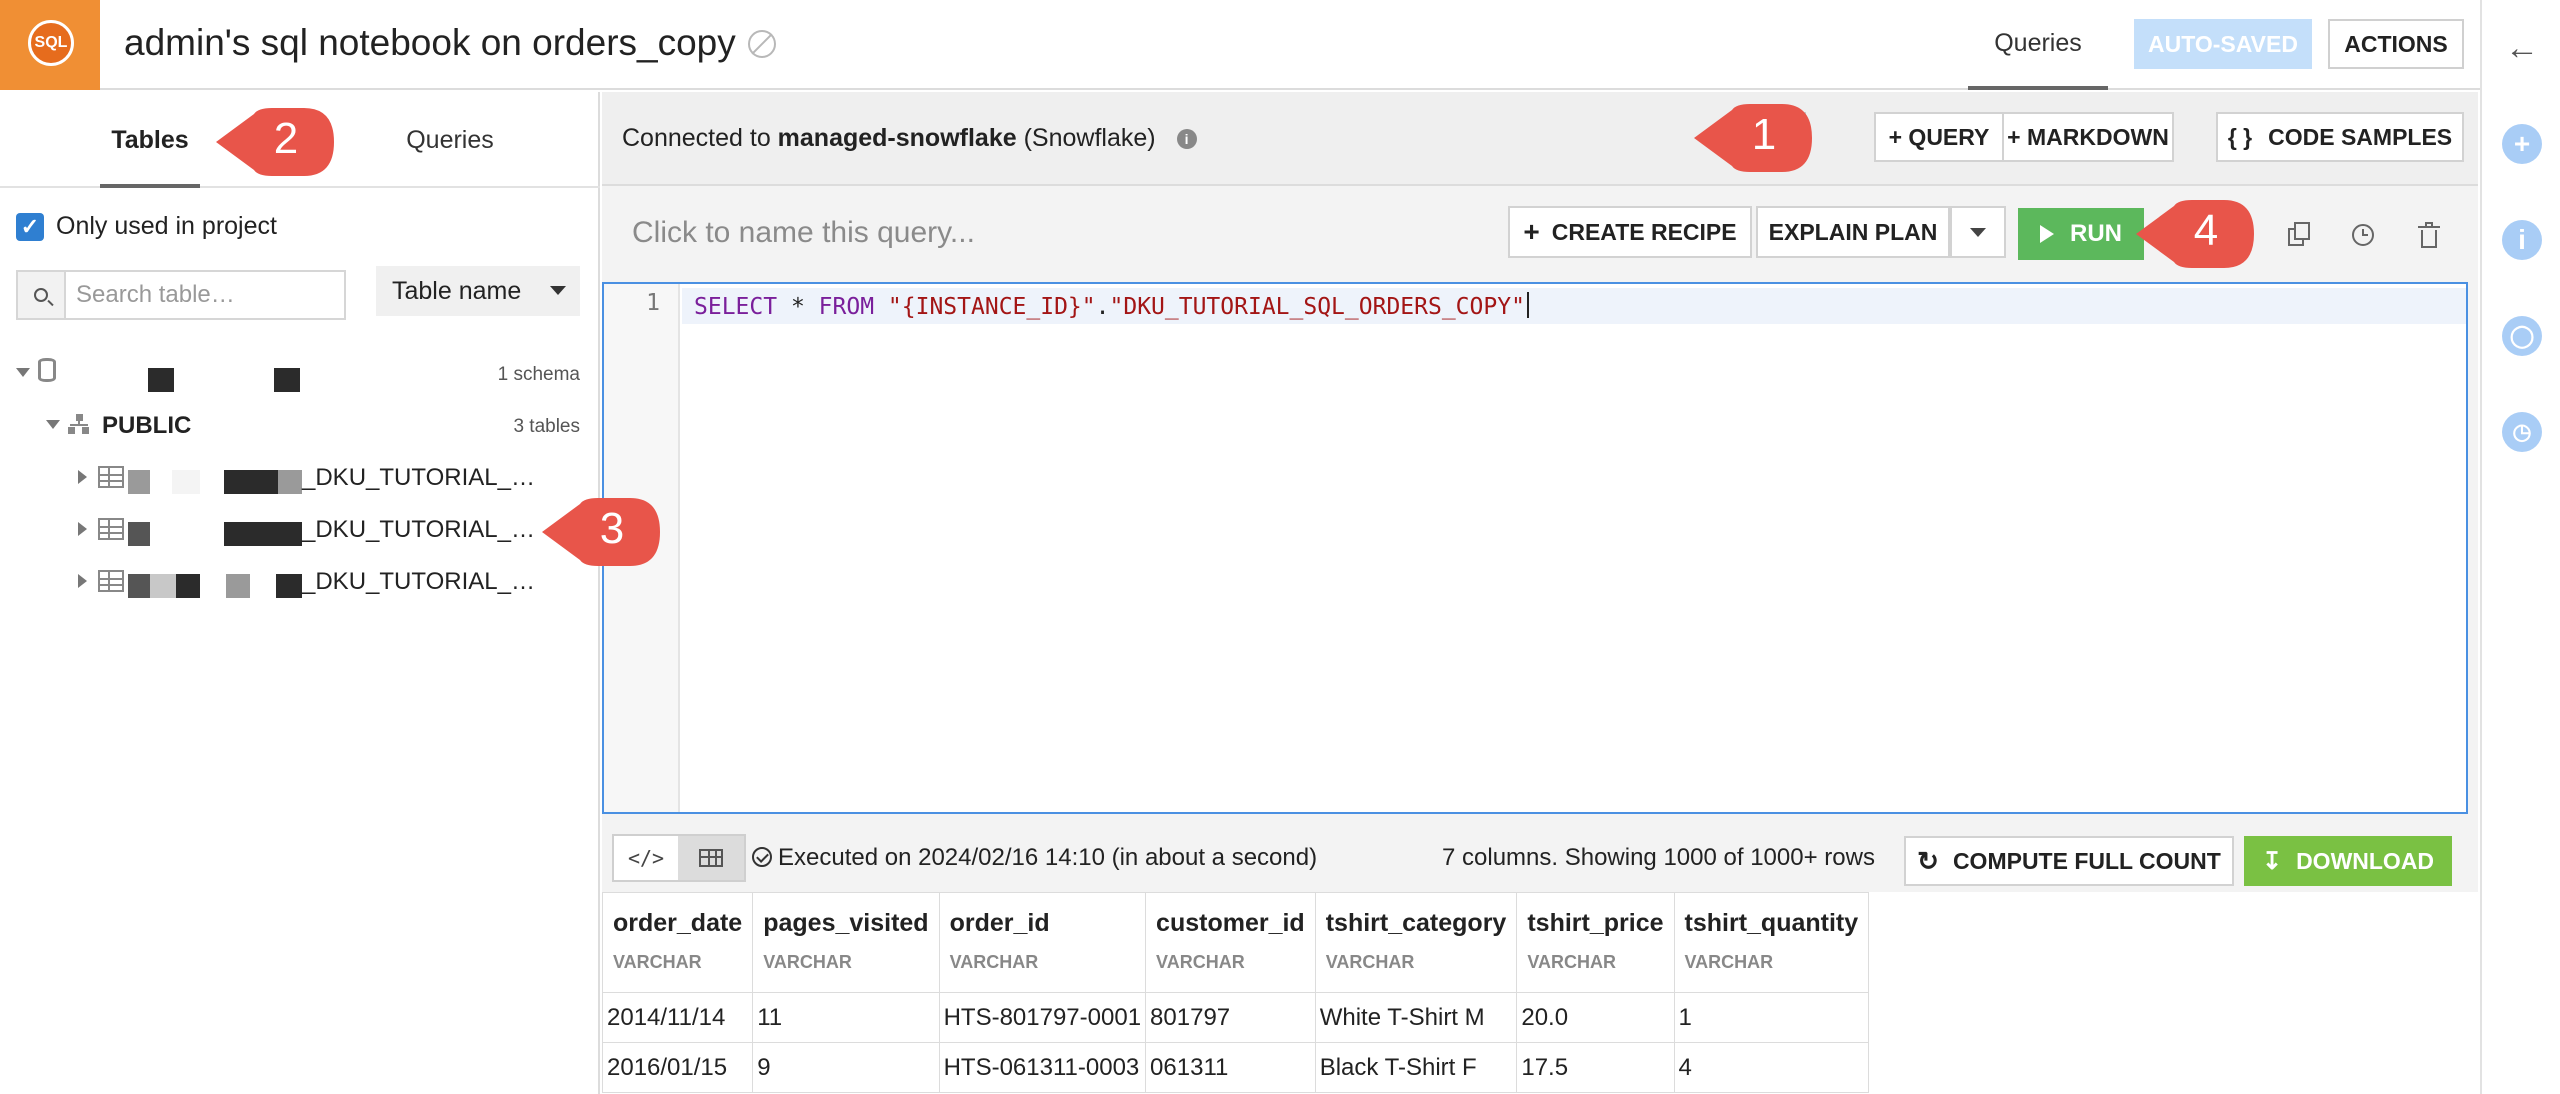  Describe the element at coordinates (2363, 235) in the screenshot. I see `clock-icon` at that location.